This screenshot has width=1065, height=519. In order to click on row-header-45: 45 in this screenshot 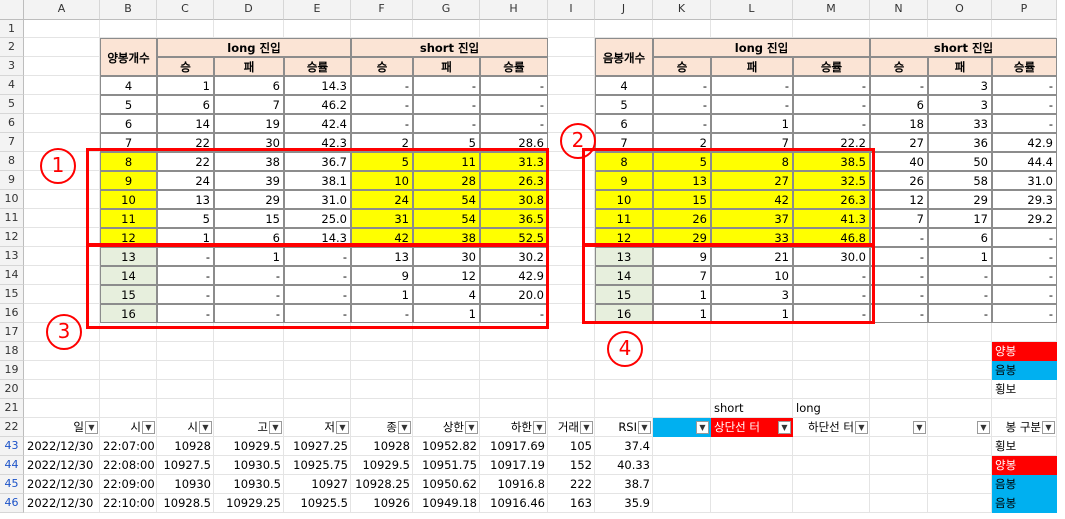, I will do `click(12, 484)`.